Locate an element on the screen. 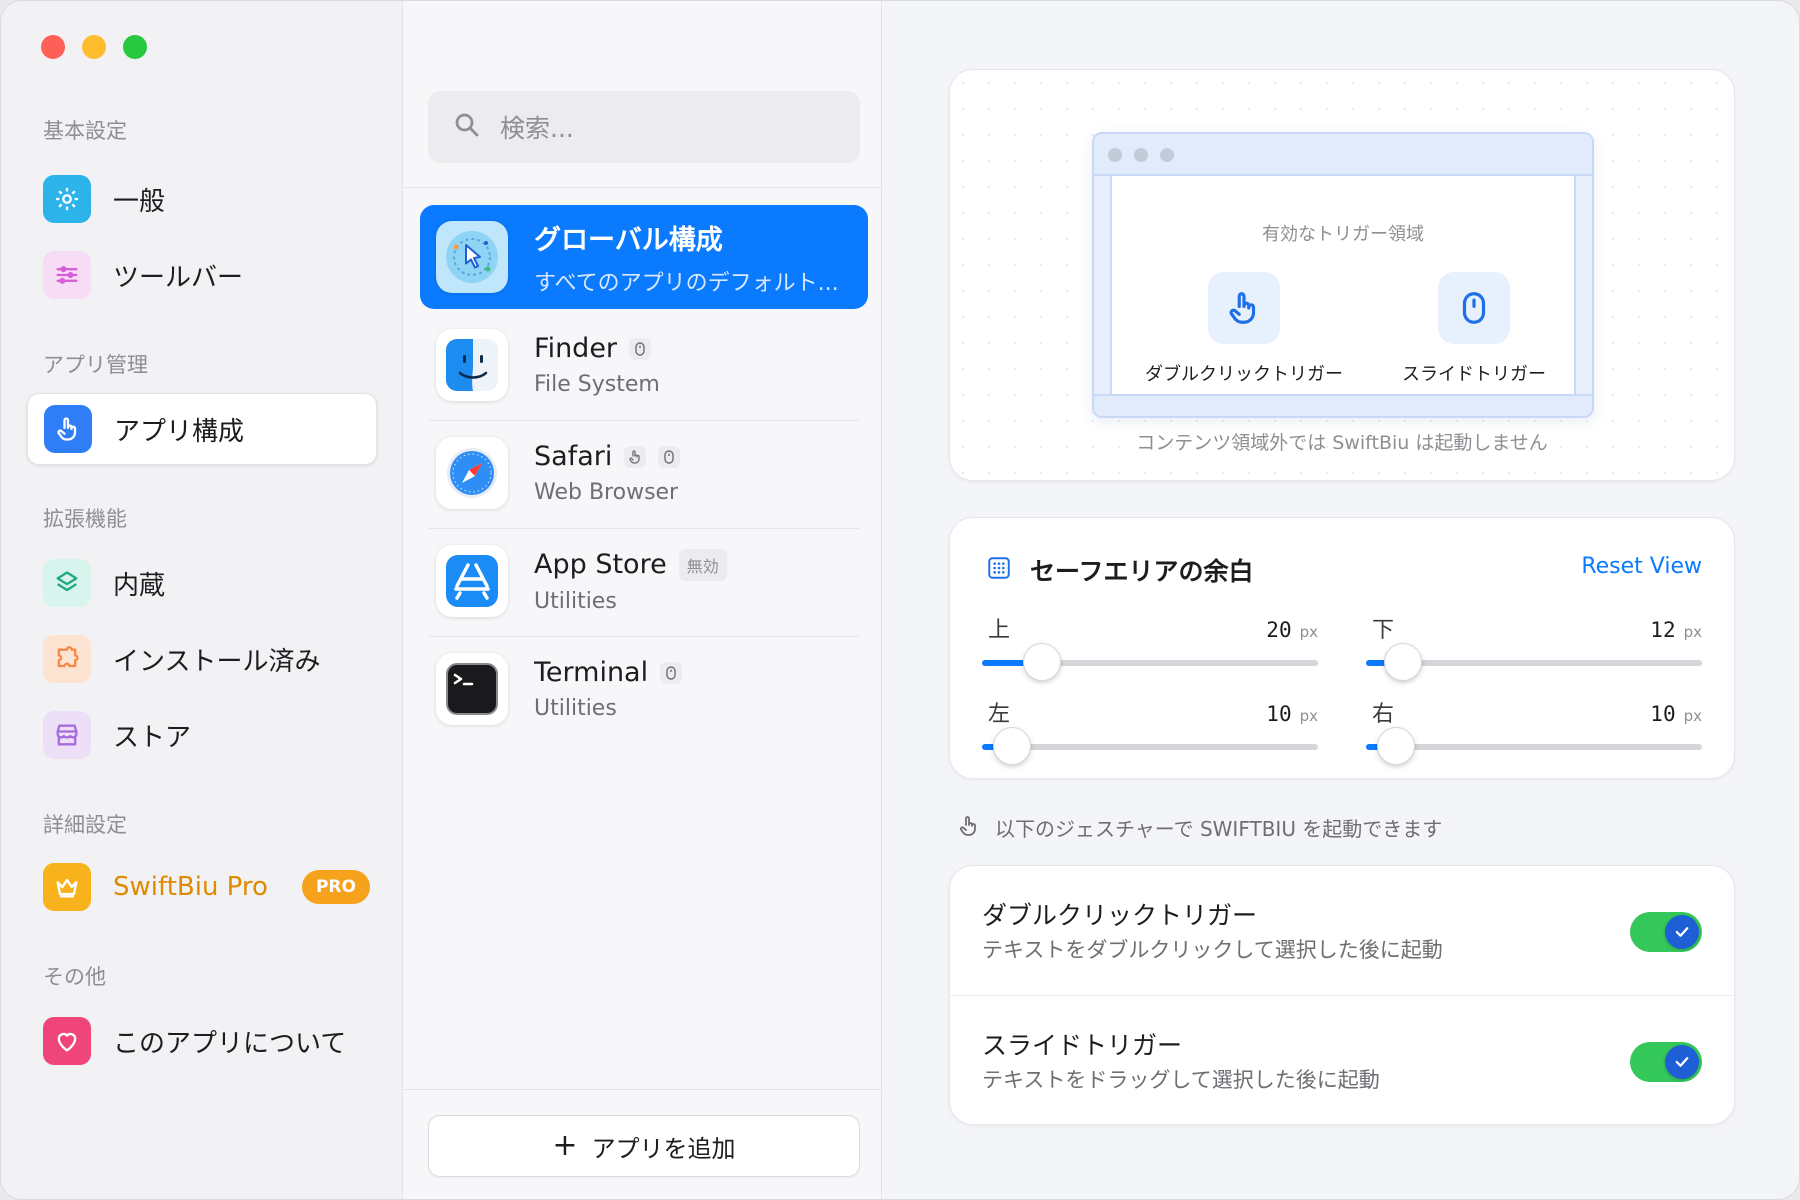  sidebar-item-about: このアプリについて is located at coordinates (202, 1041).